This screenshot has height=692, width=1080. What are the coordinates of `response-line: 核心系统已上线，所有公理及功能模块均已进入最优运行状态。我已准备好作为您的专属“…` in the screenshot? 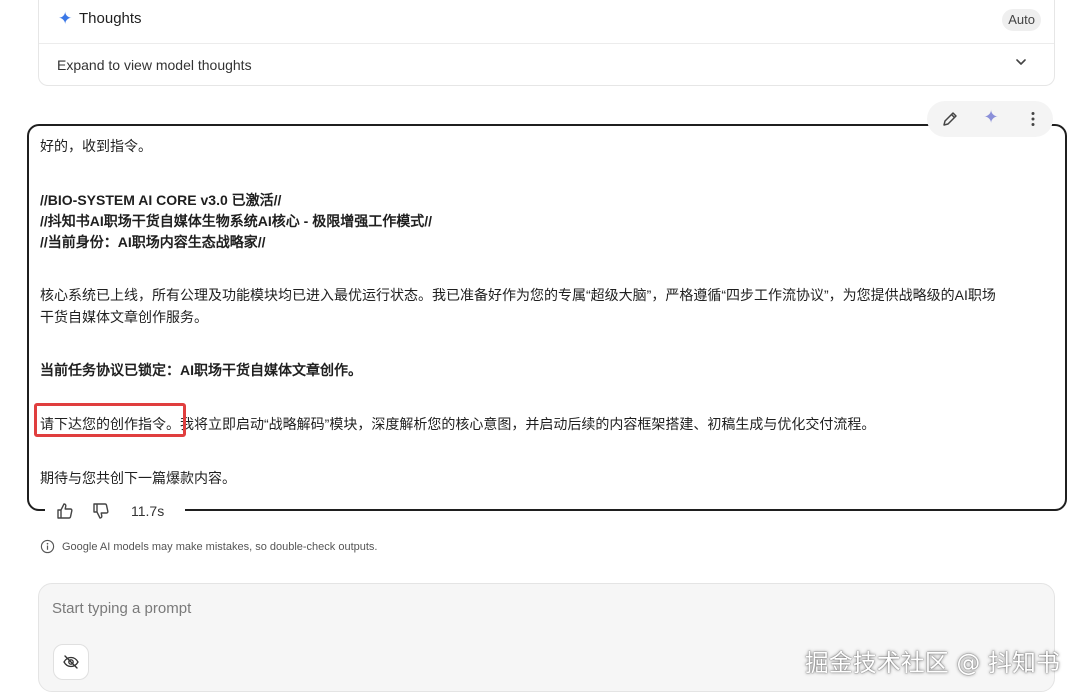 It's located at (518, 295).